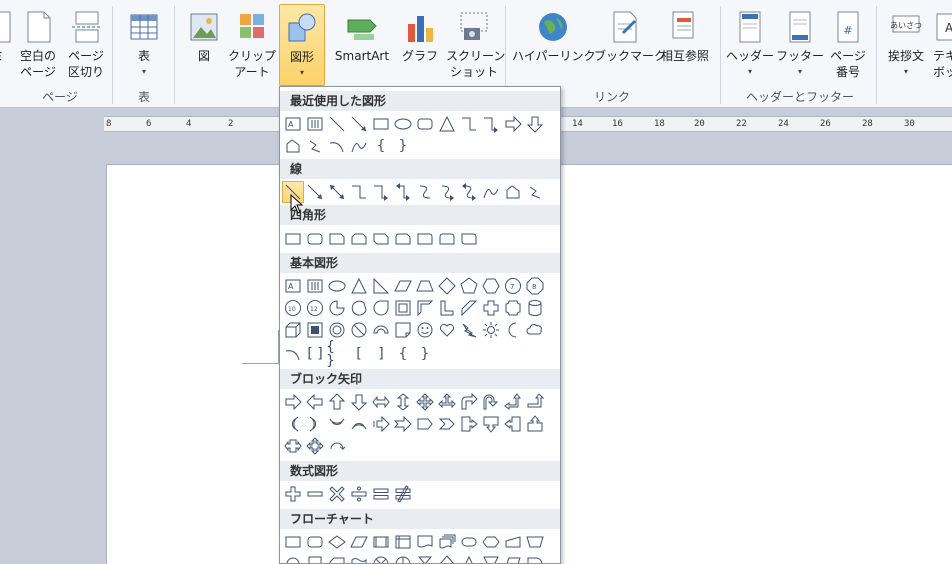 The height and width of the screenshot is (564, 952). I want to click on data-shape-icon, so click(359, 542).